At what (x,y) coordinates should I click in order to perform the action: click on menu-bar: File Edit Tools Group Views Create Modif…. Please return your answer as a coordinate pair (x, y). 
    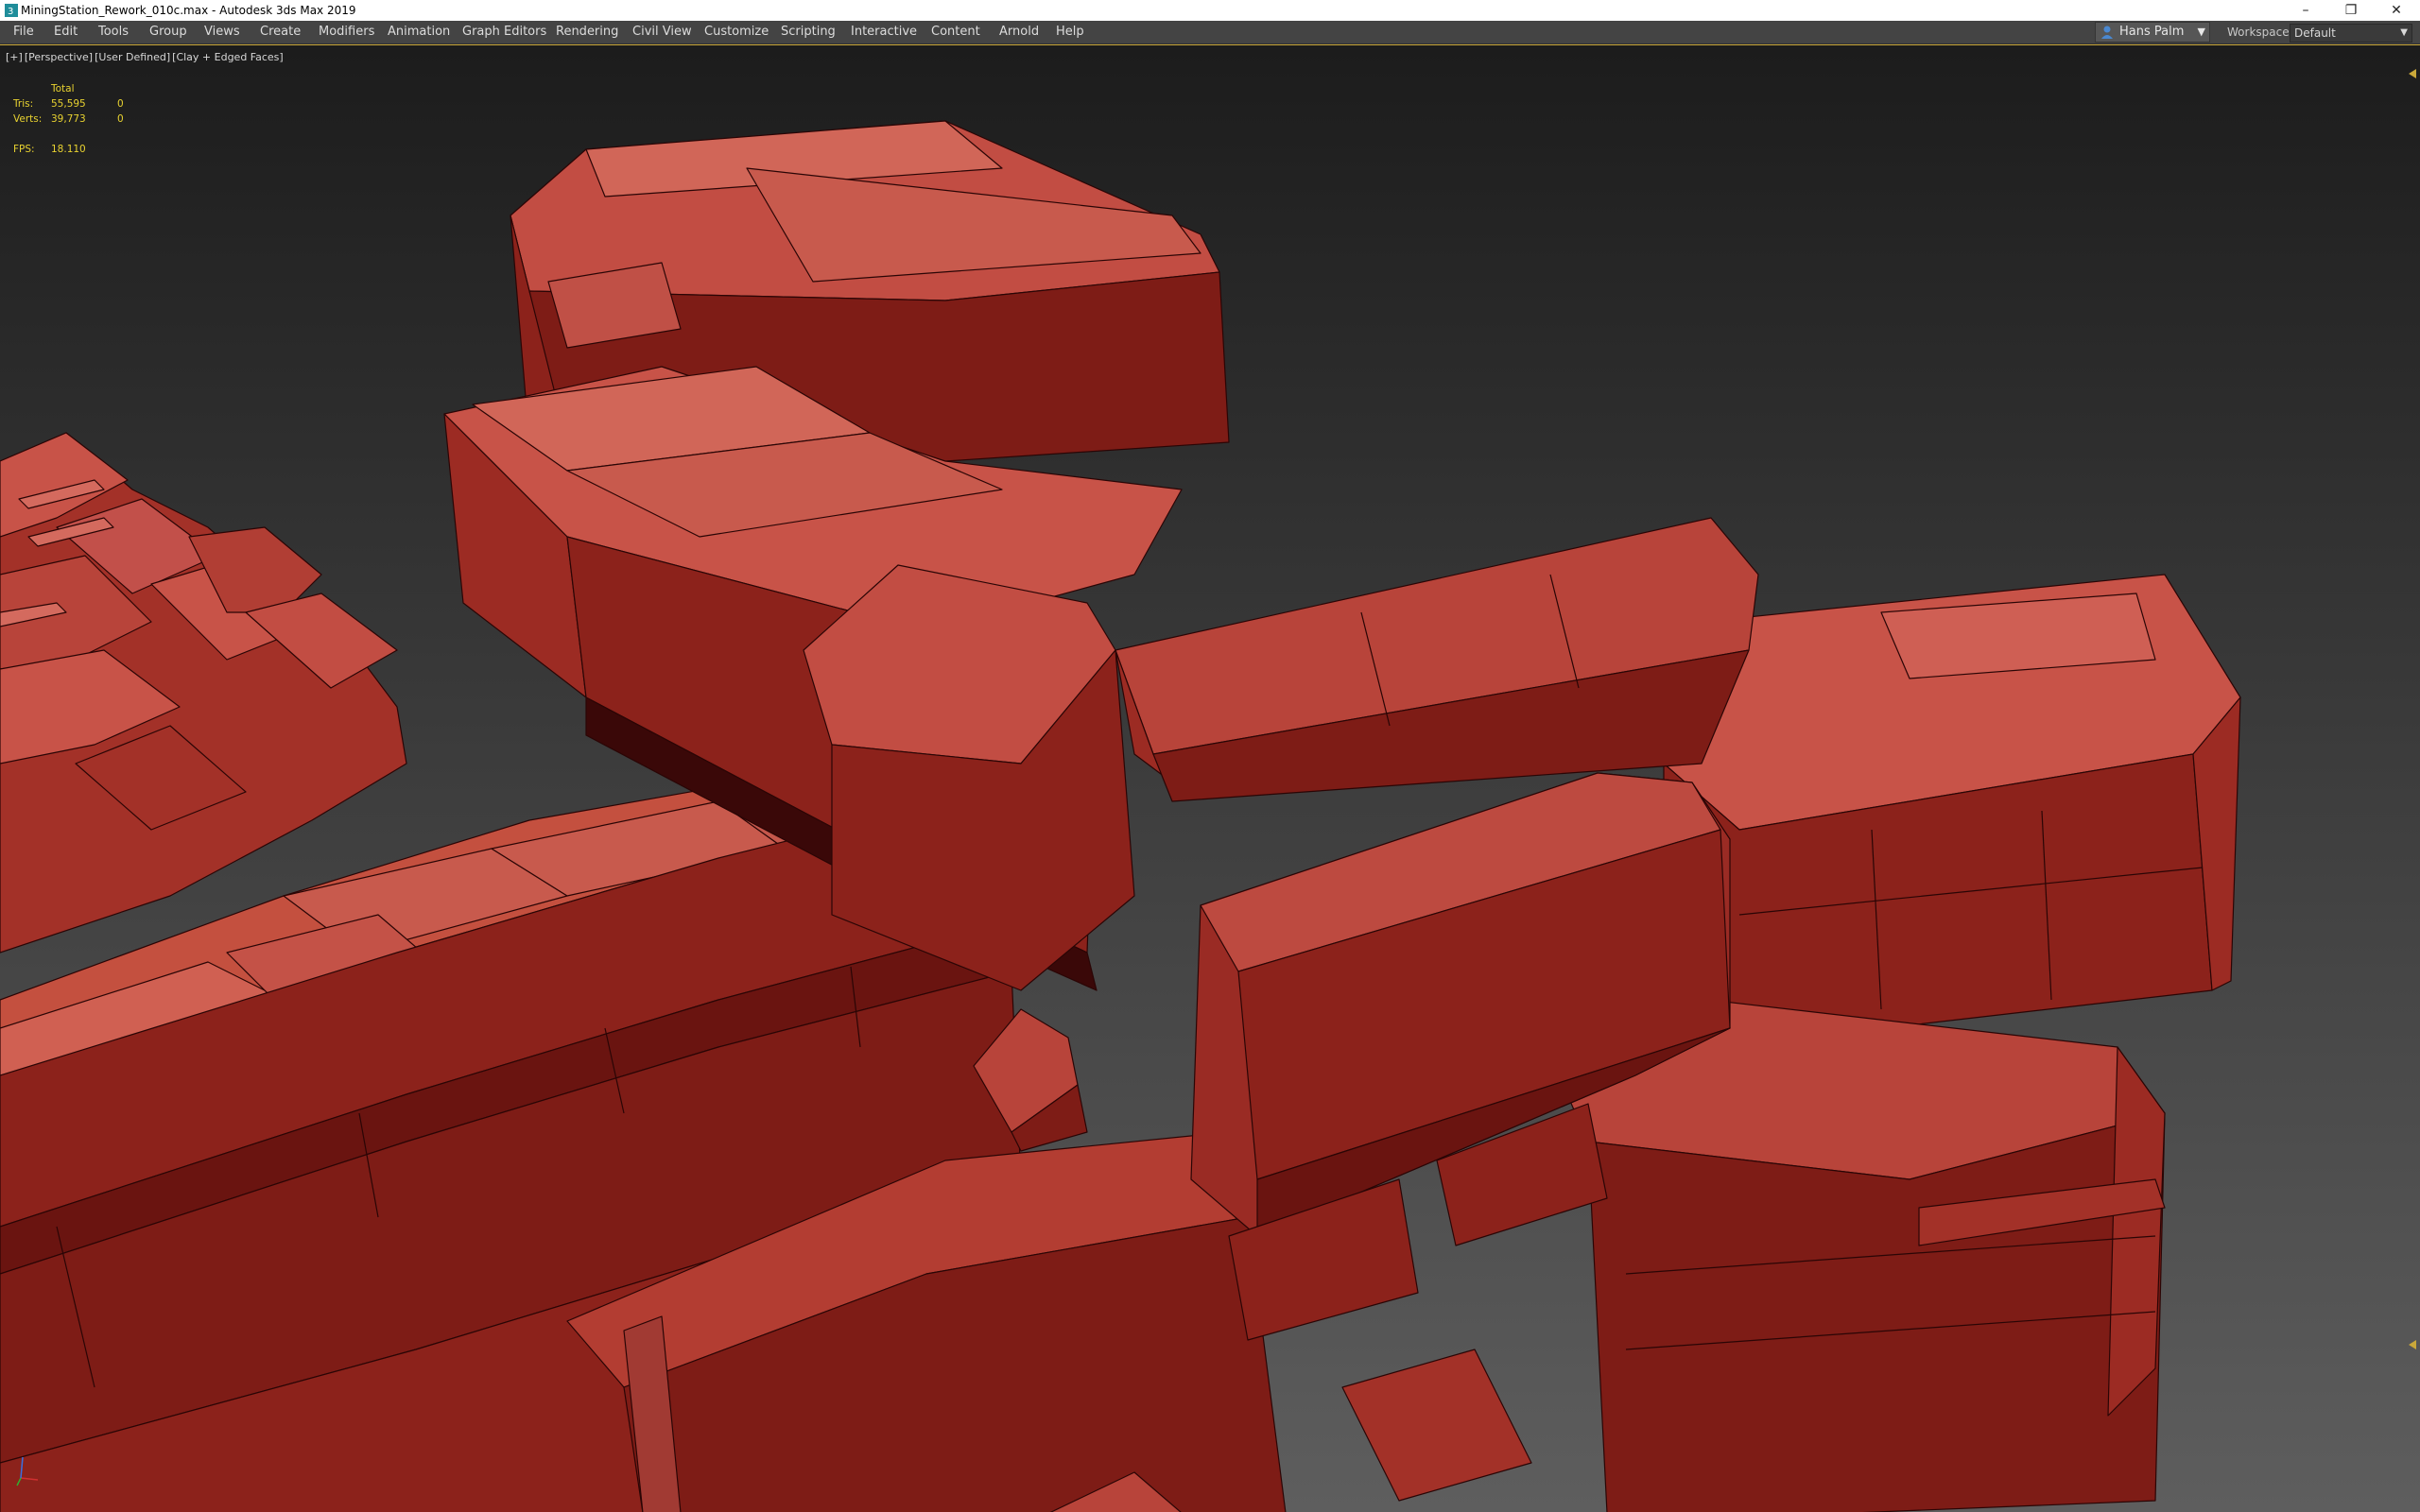
    Looking at the image, I should click on (1210, 32).